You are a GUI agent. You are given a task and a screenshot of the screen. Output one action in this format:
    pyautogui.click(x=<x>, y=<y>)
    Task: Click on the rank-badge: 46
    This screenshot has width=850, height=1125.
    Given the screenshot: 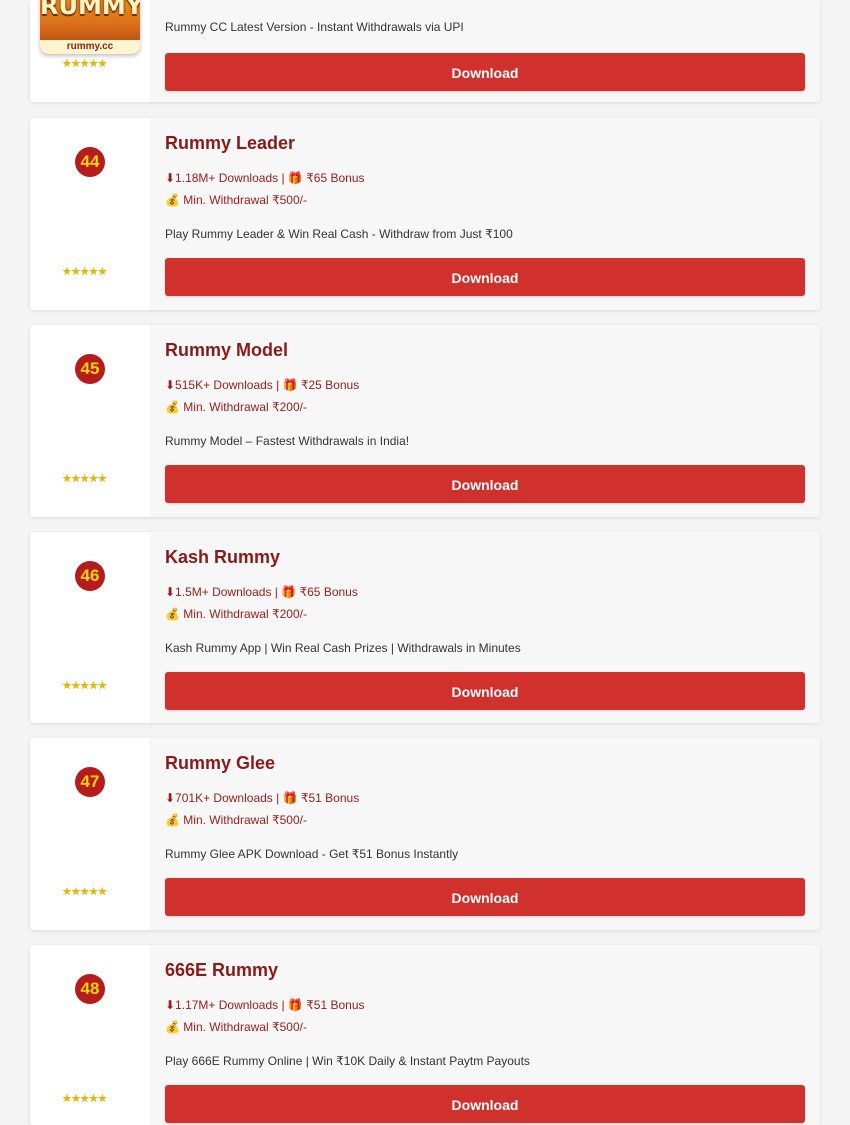 What is the action you would take?
    pyautogui.click(x=90, y=576)
    